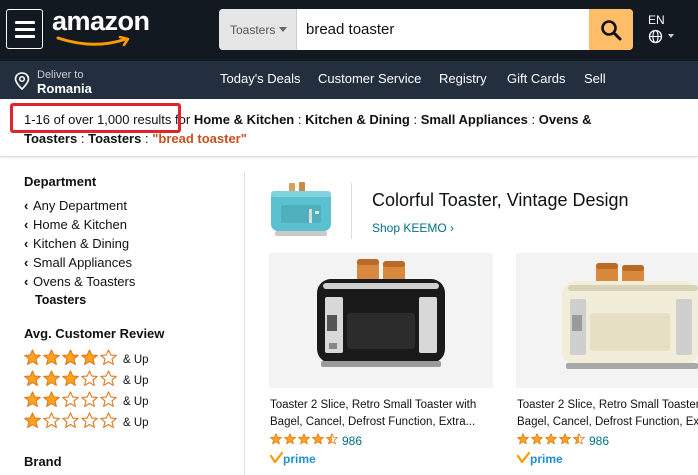 The image size is (698, 475). What do you see at coordinates (43, 461) in the screenshot?
I see `brand-title: Brand` at bounding box center [43, 461].